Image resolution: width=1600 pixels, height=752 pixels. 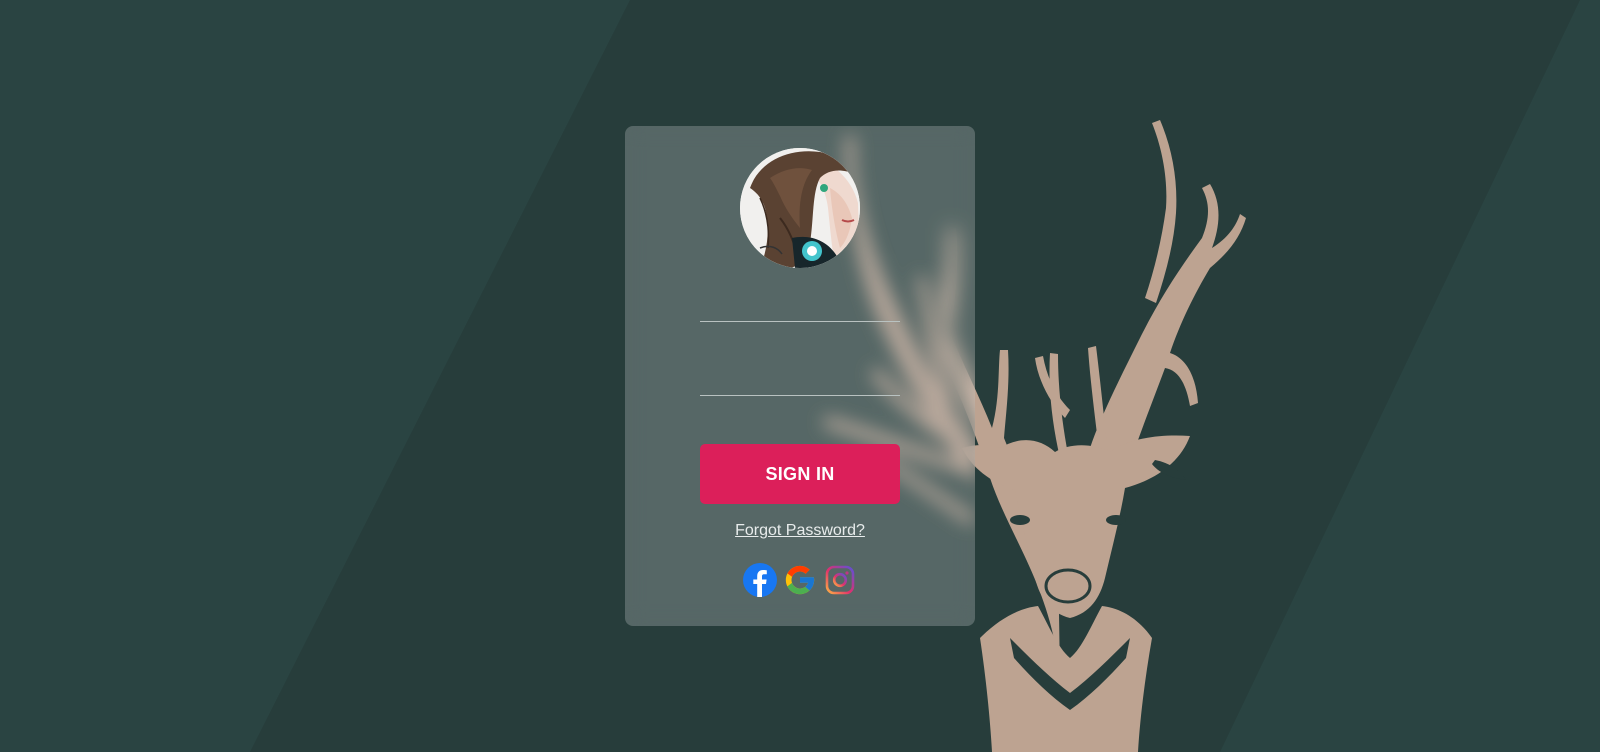 I want to click on forgot-password-link: Forgot Password?, so click(x=800, y=531).